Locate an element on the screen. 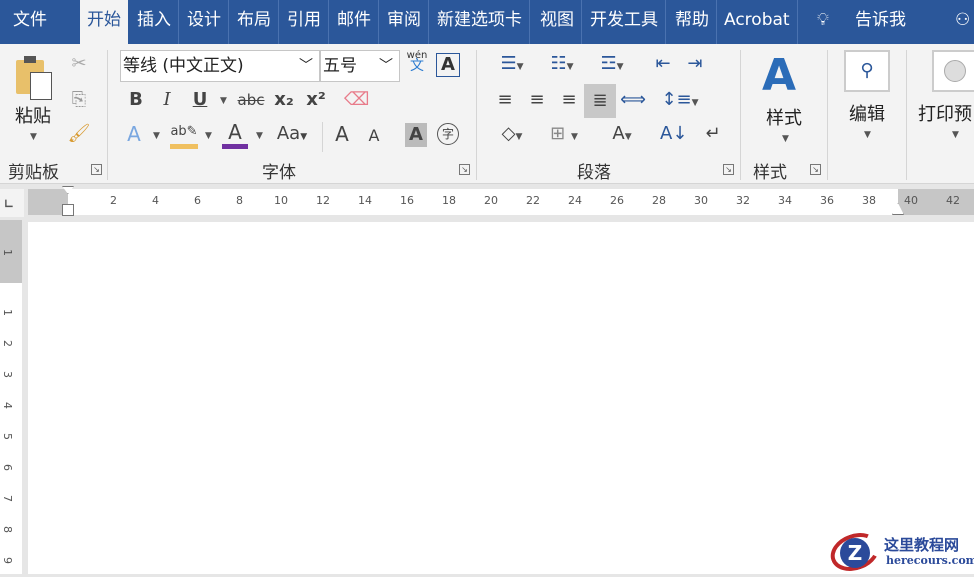  vertical-ruler: 1 1 2 3 4 5 6 7 8 9 is located at coordinates (11, 397).